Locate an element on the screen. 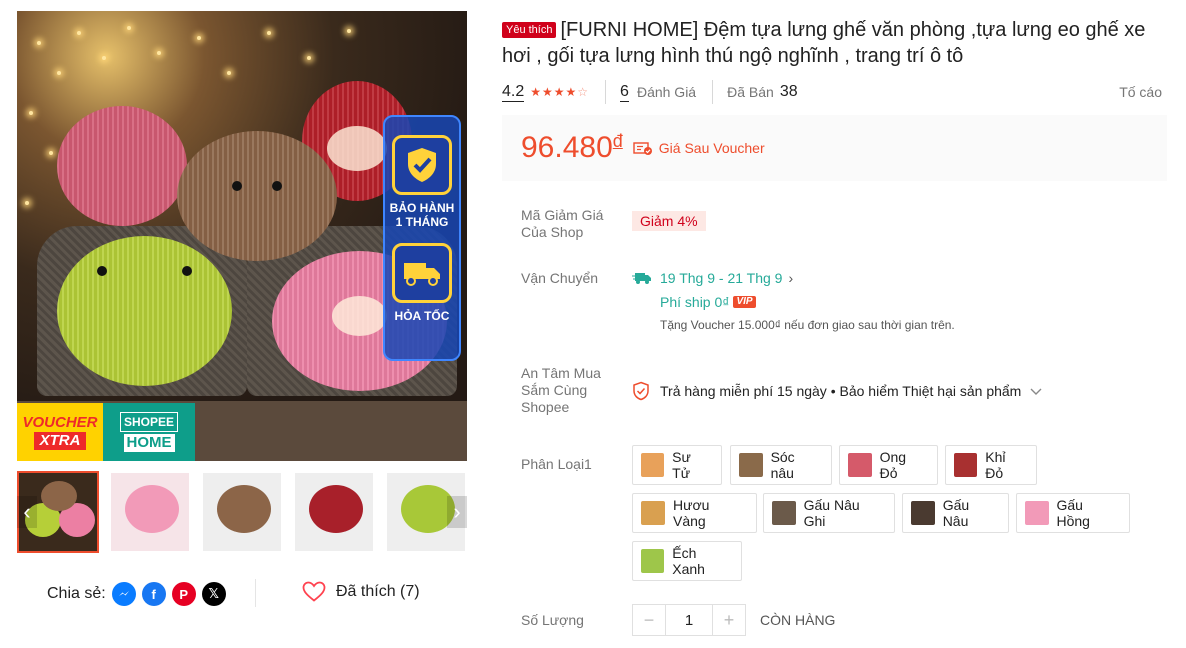 Image resolution: width=1186 pixels, height=648 pixels. variant-option-label: Ếch Xanh is located at coordinates (688, 561).